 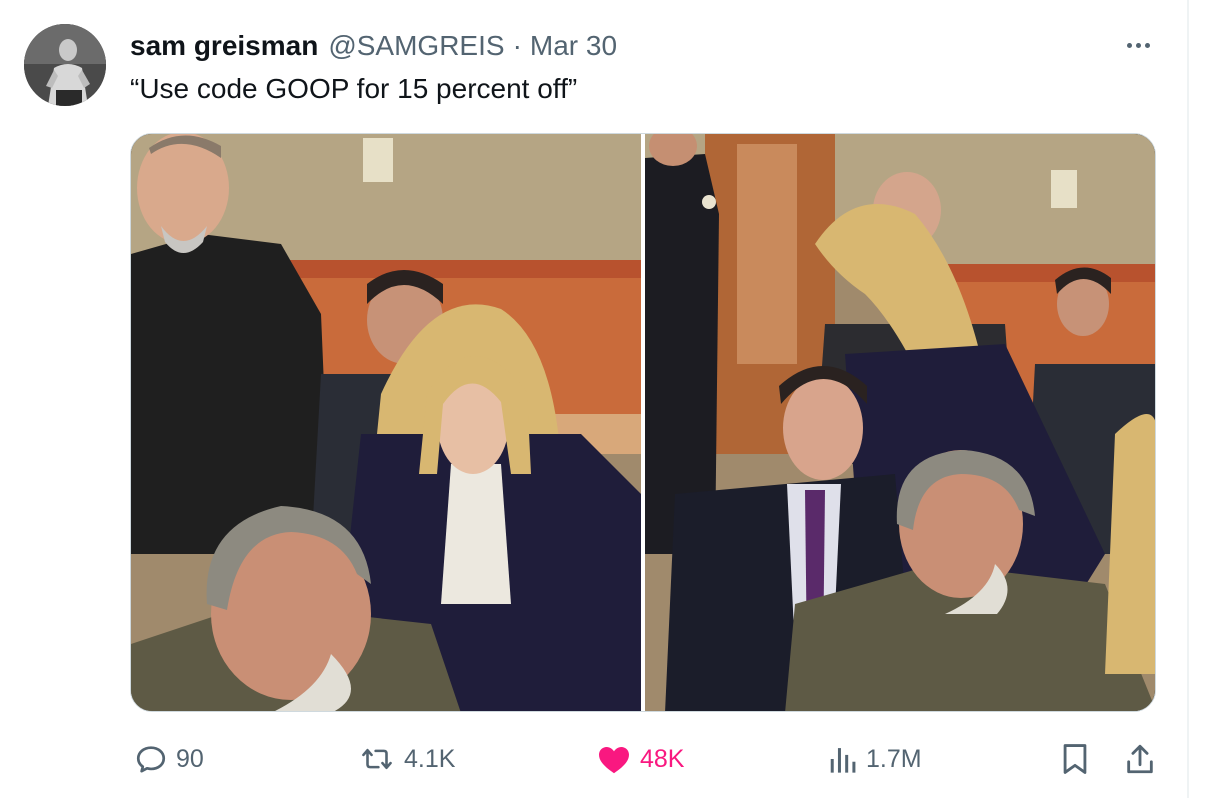 What do you see at coordinates (430, 758) in the screenshot?
I see `retweet-count: 4.1K` at bounding box center [430, 758].